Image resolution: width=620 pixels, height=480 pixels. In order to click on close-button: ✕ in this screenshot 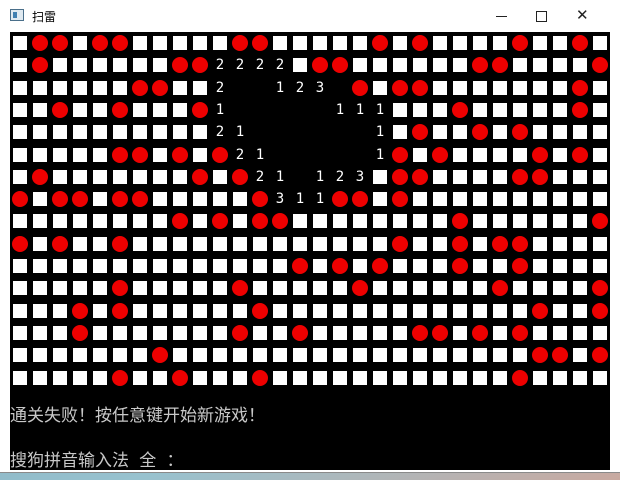, I will do `click(585, 16)`.